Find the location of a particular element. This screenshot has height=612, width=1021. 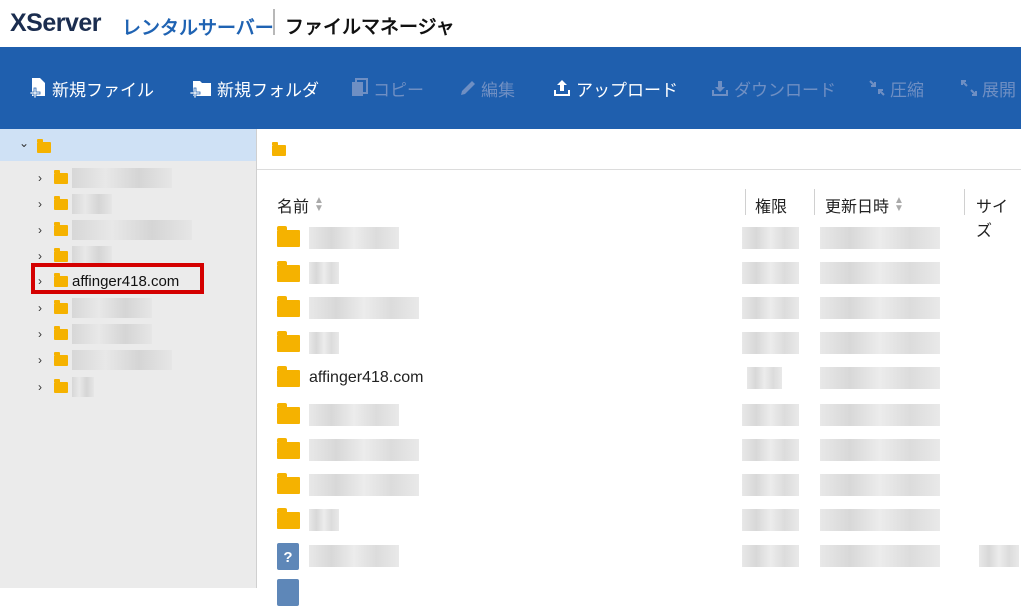

expand-button: 展開 is located at coordinates (988, 88).